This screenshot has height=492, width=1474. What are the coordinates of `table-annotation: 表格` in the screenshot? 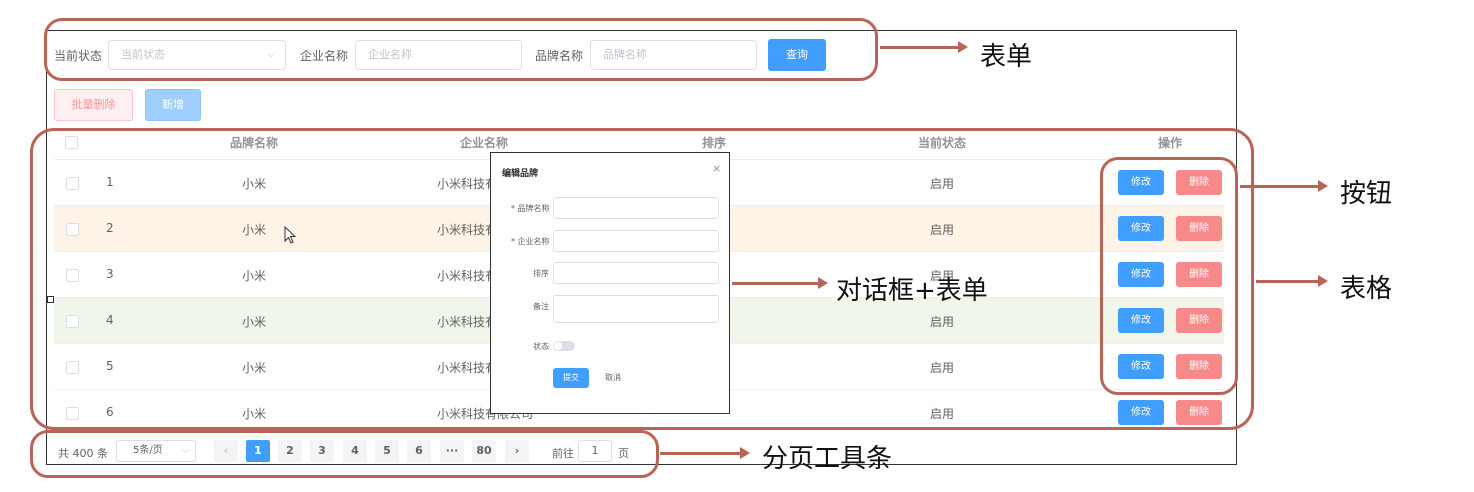 It's located at (1366, 289).